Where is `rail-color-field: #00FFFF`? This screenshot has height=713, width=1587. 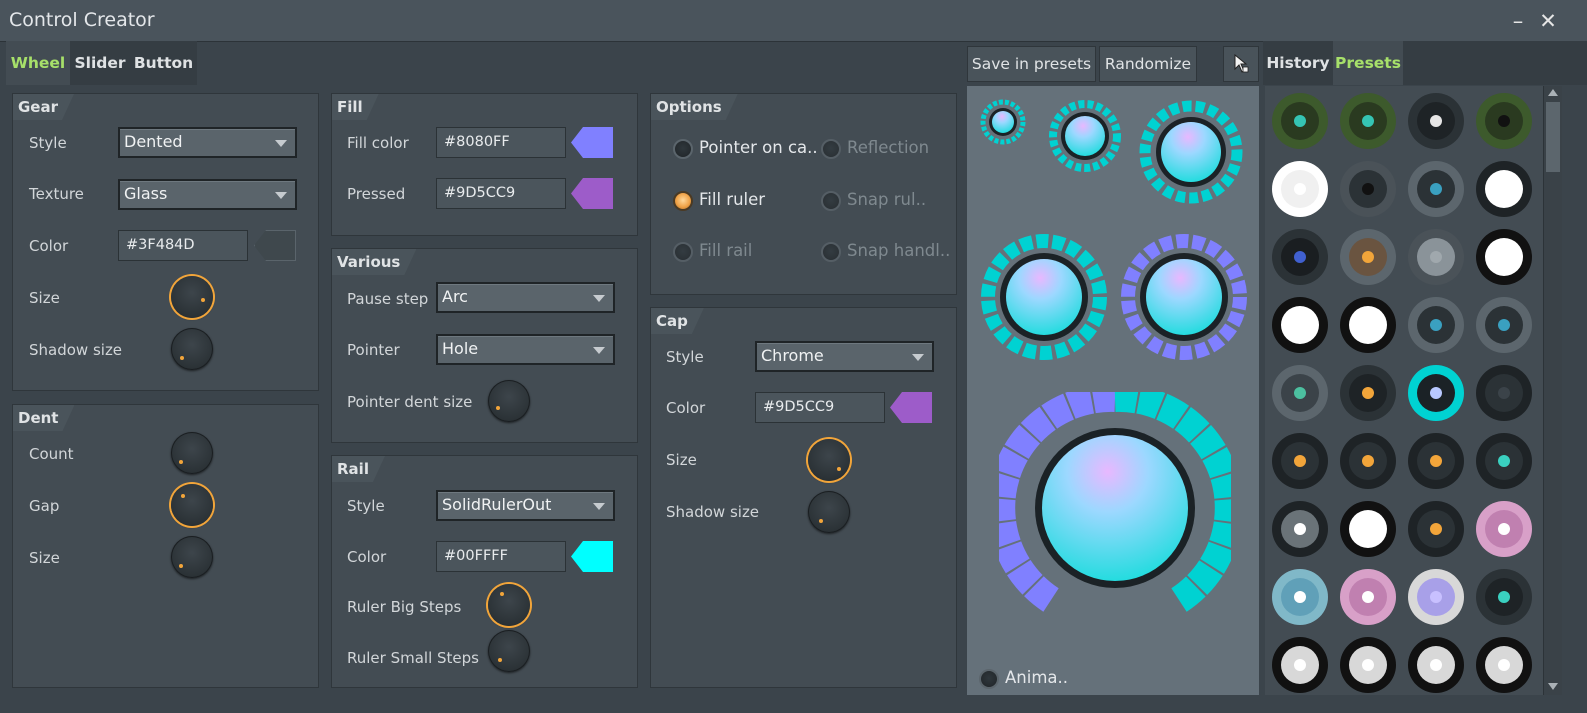
rail-color-field: #00FFFF is located at coordinates (501, 556).